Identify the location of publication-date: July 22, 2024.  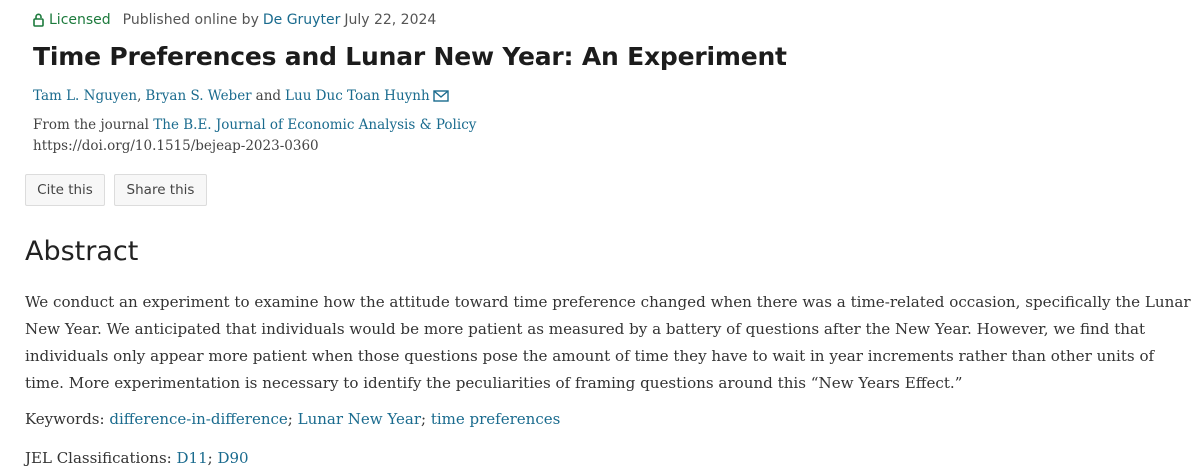
(390, 20).